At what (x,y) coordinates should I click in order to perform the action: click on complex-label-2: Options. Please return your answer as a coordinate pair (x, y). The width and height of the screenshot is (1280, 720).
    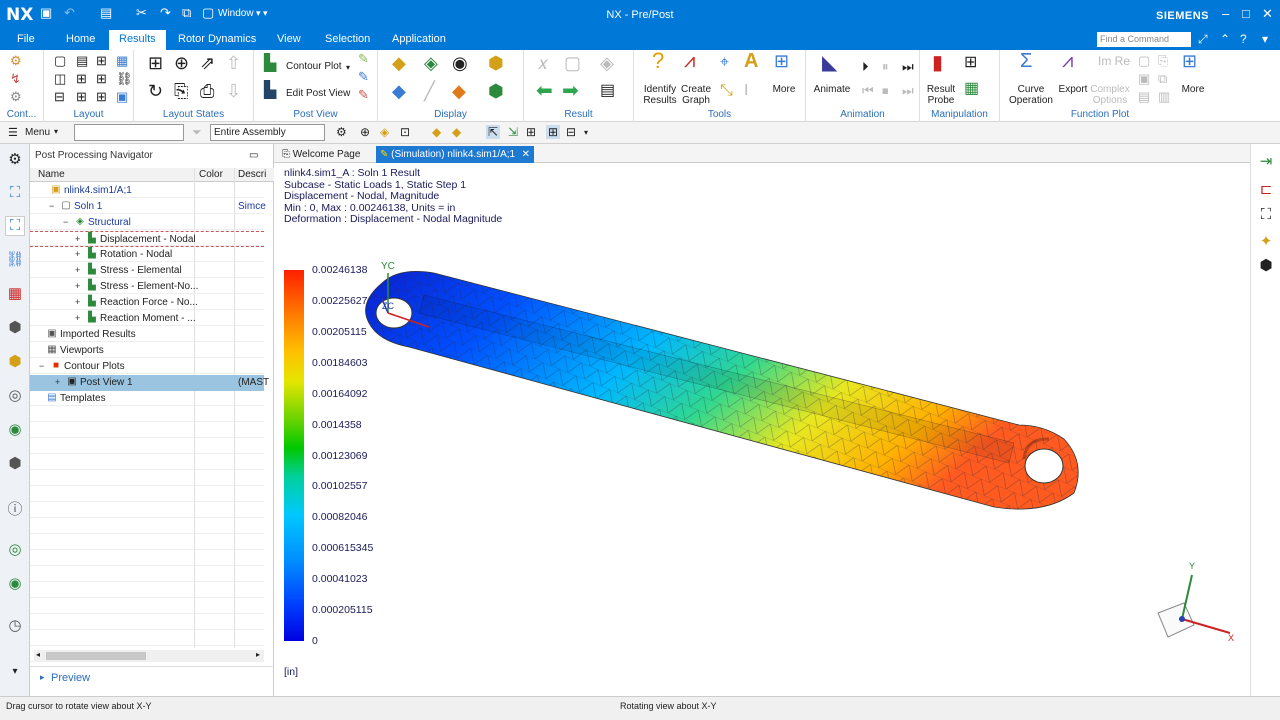
    Looking at the image, I should click on (1110, 100).